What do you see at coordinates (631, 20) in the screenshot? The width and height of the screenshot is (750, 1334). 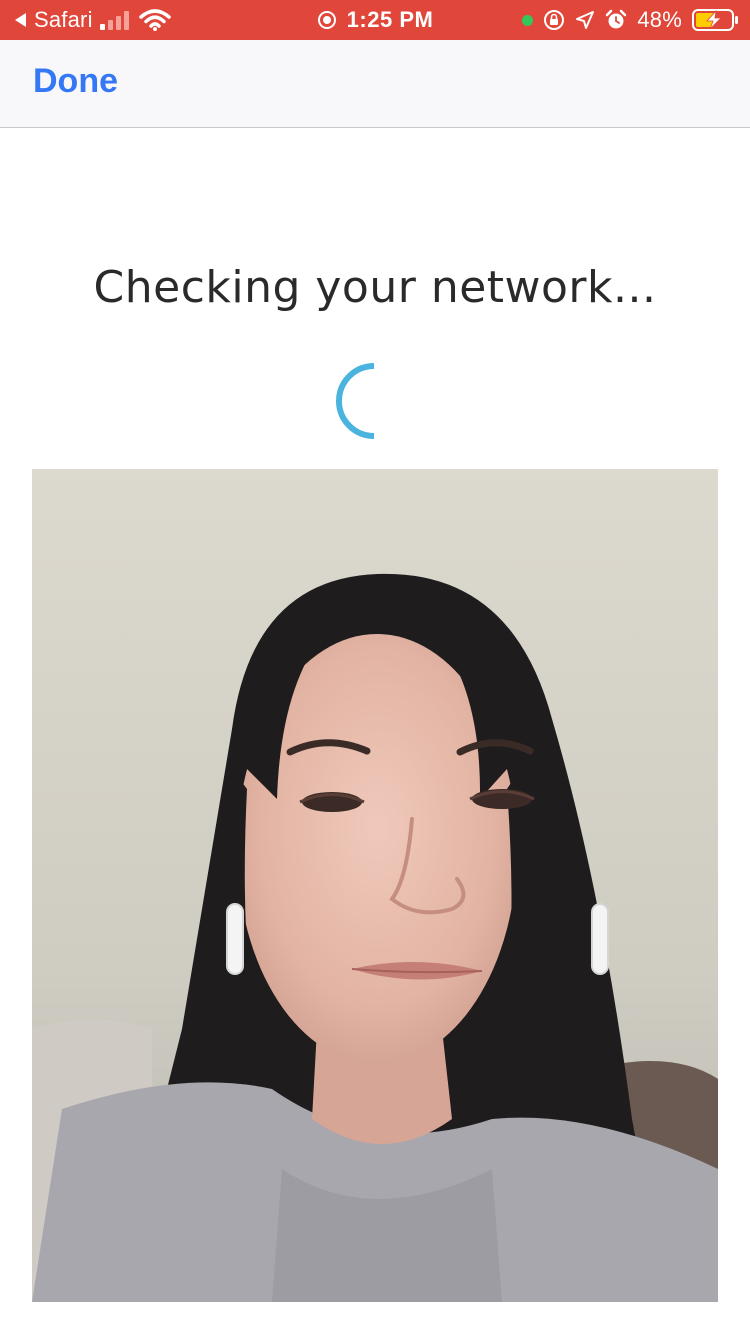 I see `status-right: 48%` at bounding box center [631, 20].